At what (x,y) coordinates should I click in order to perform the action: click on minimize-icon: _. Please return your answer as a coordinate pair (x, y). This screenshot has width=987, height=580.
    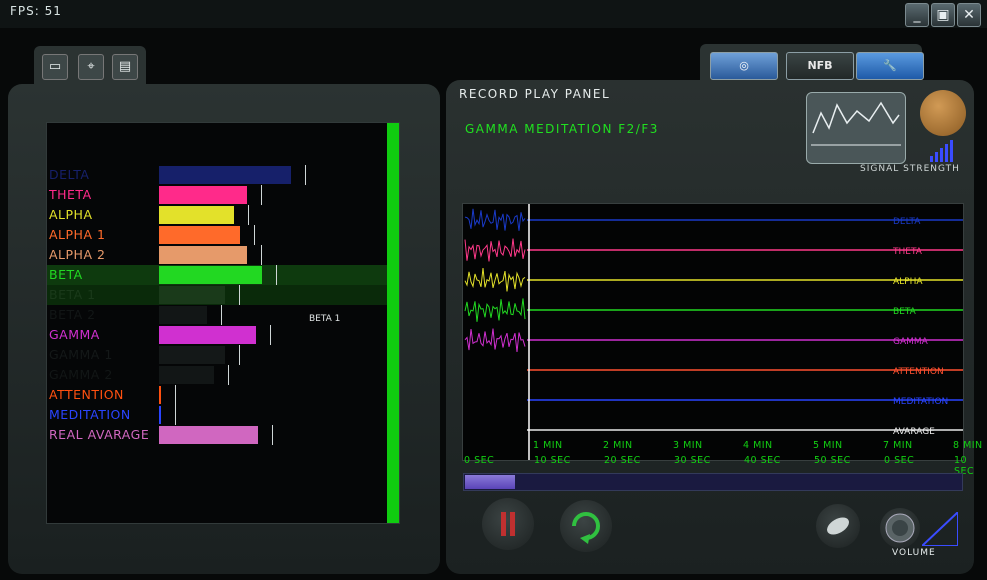
    Looking at the image, I should click on (917, 15).